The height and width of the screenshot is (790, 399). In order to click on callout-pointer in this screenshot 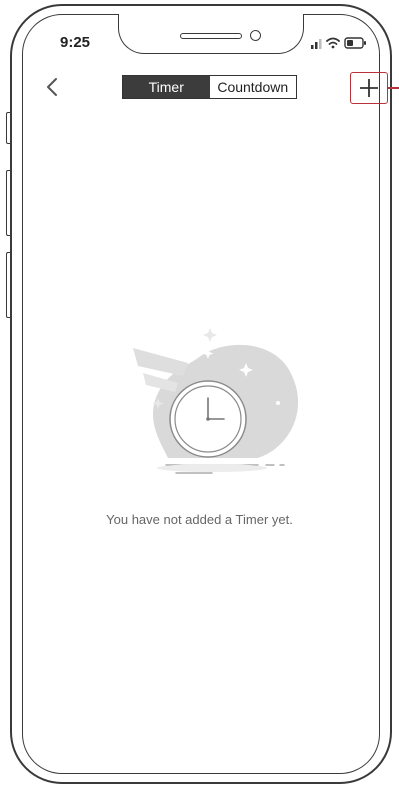, I will do `click(393, 88)`.